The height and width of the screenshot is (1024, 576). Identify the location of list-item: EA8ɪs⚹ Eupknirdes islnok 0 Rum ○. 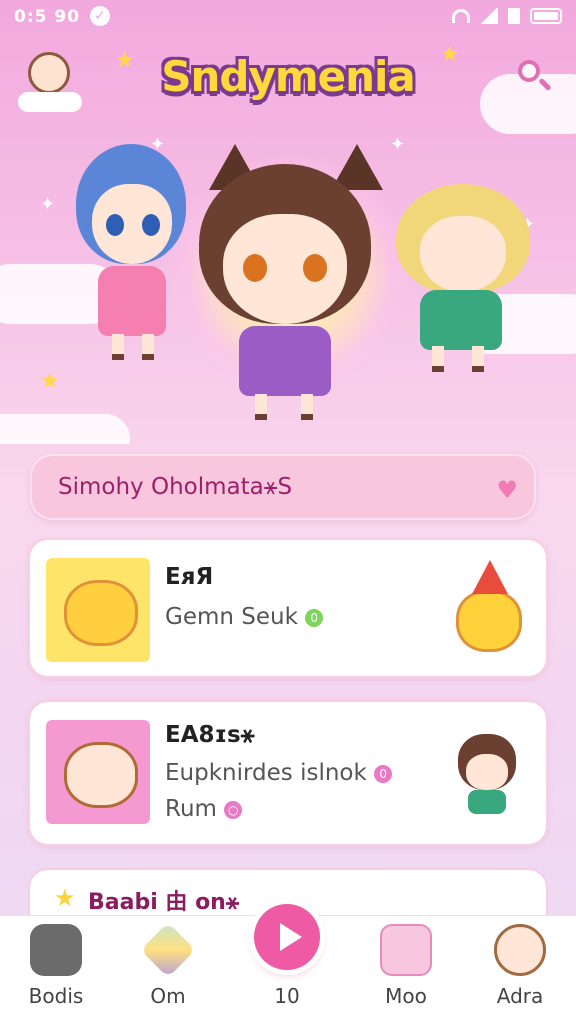
(288, 773).